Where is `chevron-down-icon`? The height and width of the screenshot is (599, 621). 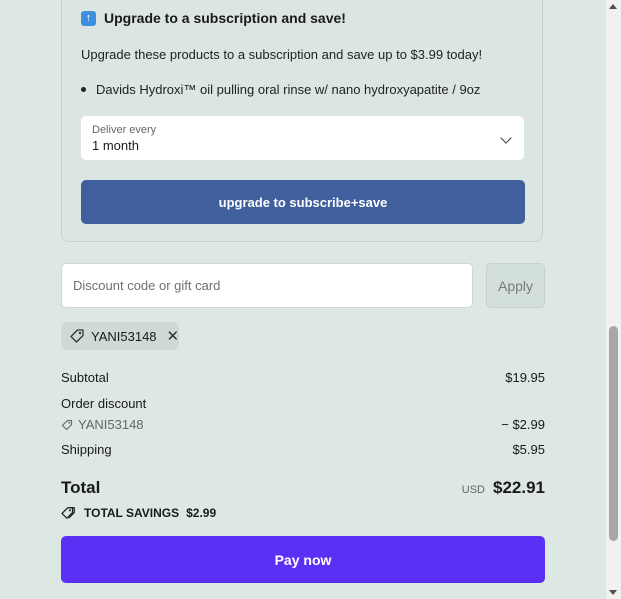 chevron-down-icon is located at coordinates (506, 138).